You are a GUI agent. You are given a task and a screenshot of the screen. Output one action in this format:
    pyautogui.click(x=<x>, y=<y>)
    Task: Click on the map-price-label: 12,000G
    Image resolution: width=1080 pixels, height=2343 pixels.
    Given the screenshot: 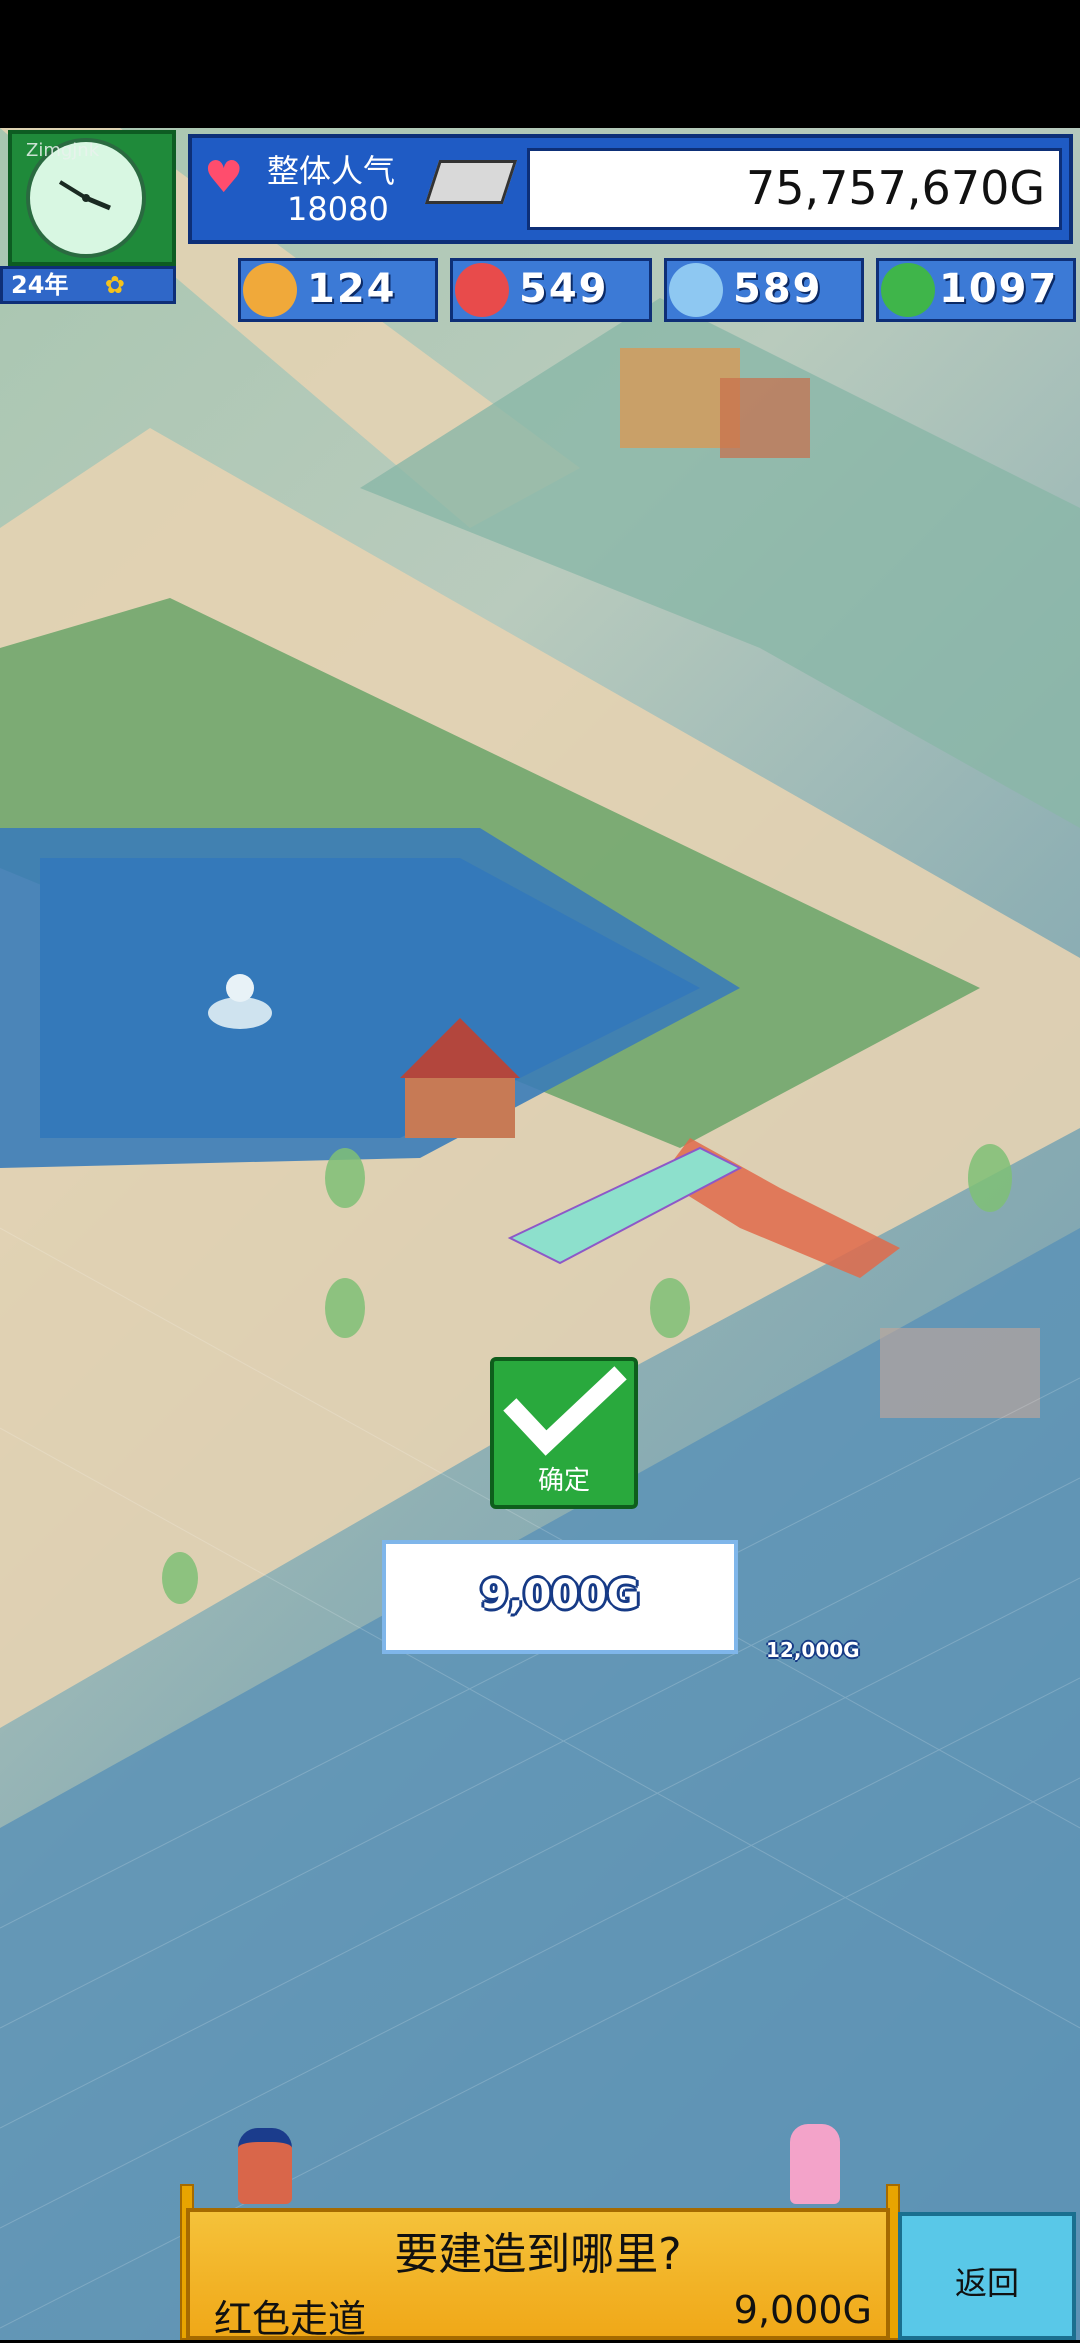 What is the action you would take?
    pyautogui.click(x=813, y=1650)
    